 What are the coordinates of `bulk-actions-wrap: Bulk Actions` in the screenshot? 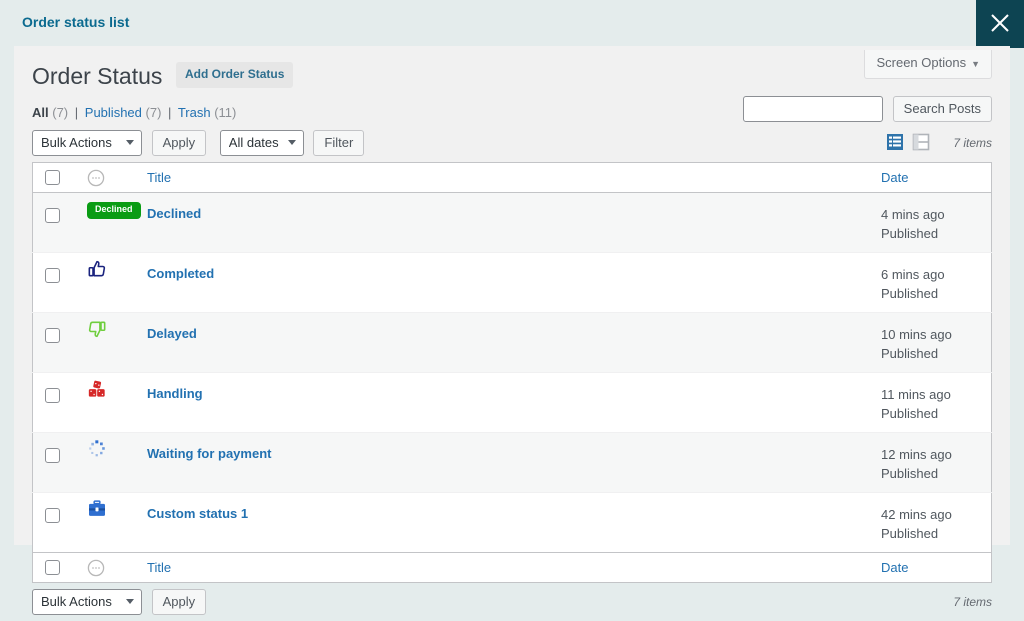 It's located at (87, 142).